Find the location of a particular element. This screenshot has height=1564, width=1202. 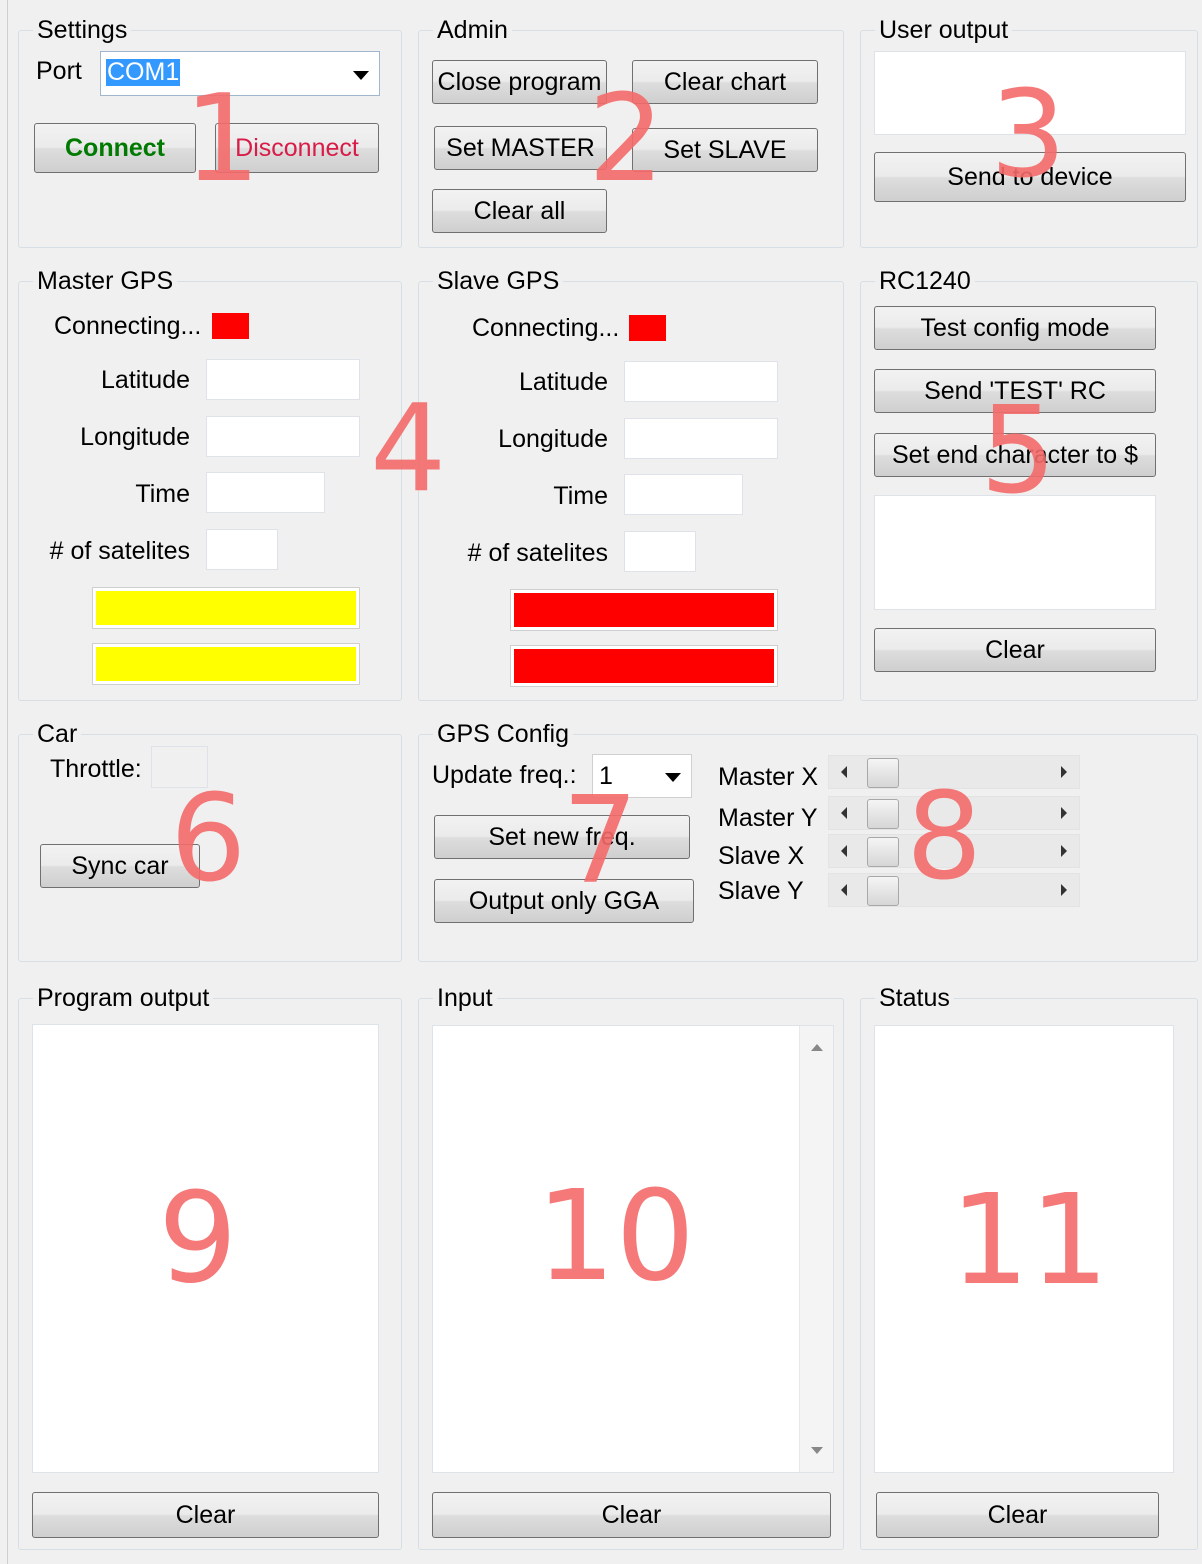

update-freq-label: Update freq.: is located at coordinates (504, 775).